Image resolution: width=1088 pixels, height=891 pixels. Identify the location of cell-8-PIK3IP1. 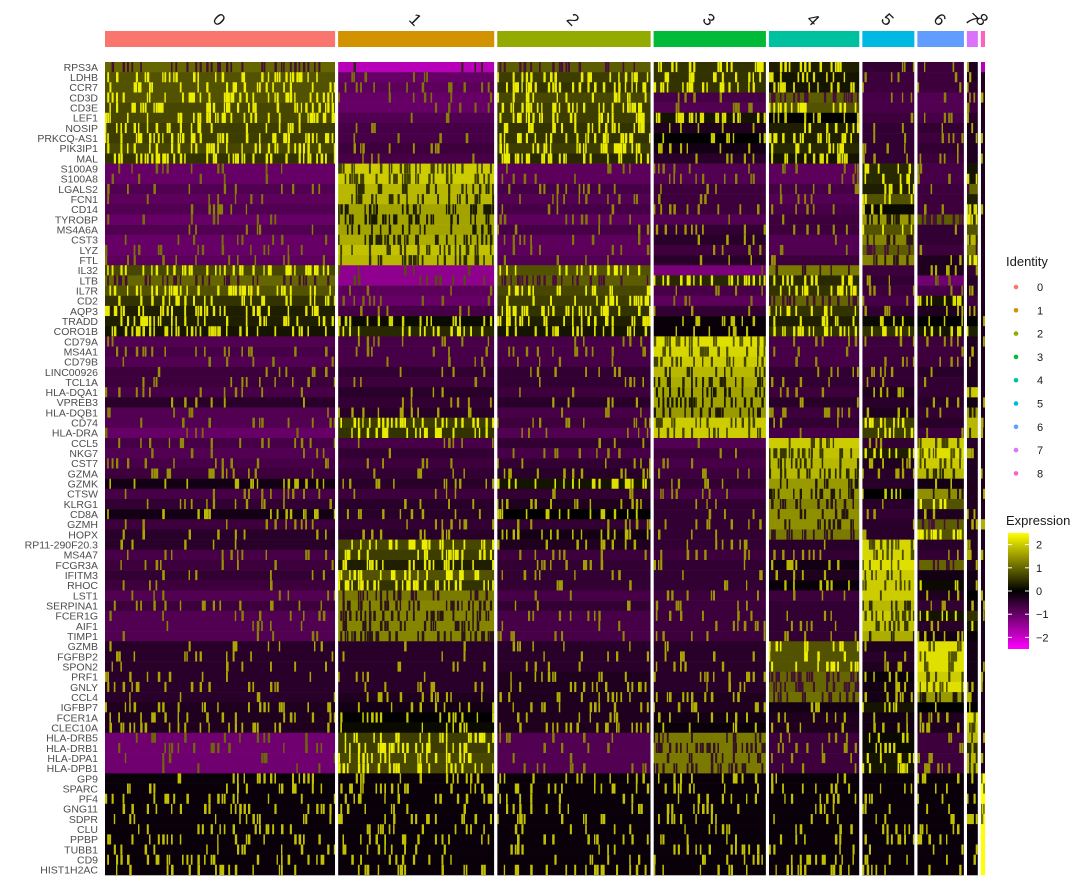
(982, 148).